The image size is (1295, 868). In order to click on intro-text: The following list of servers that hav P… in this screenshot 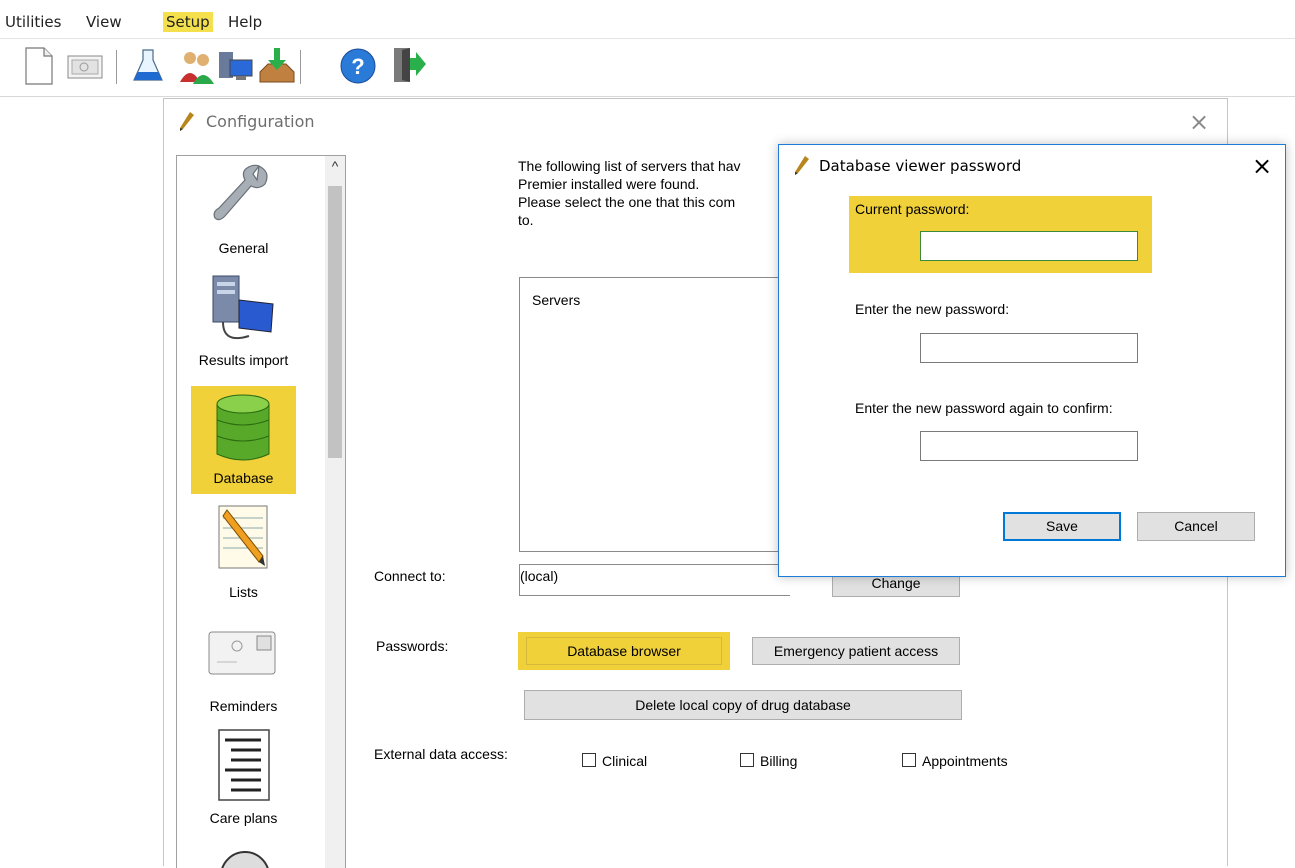, I will do `click(629, 193)`.